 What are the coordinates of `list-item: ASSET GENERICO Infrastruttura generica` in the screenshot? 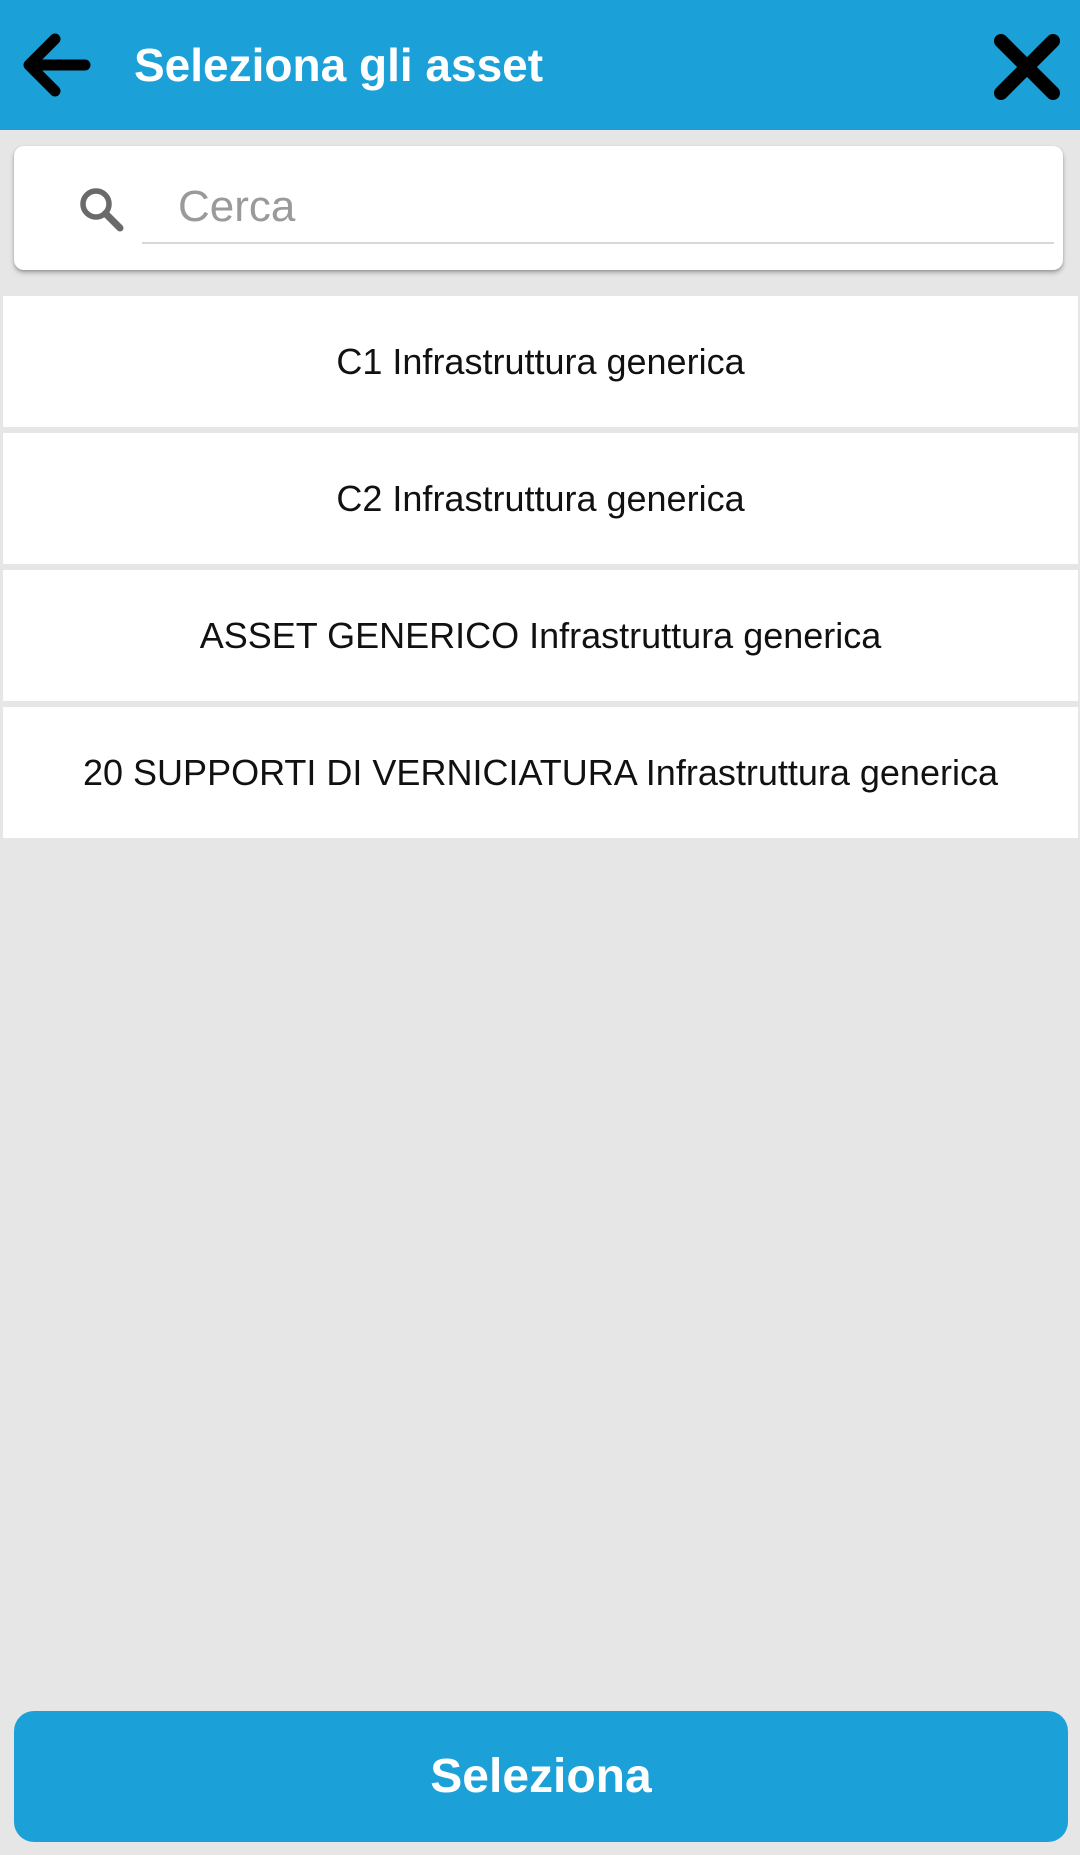 It's located at (540, 635).